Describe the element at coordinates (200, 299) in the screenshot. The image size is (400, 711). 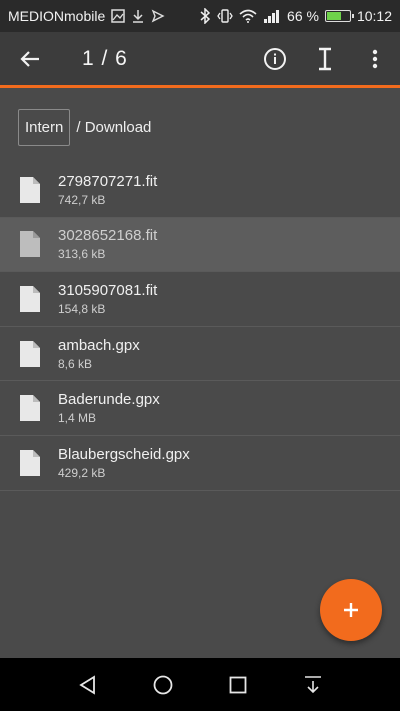
I see `list-item: 3105907081.fit 154,8 kB` at that location.